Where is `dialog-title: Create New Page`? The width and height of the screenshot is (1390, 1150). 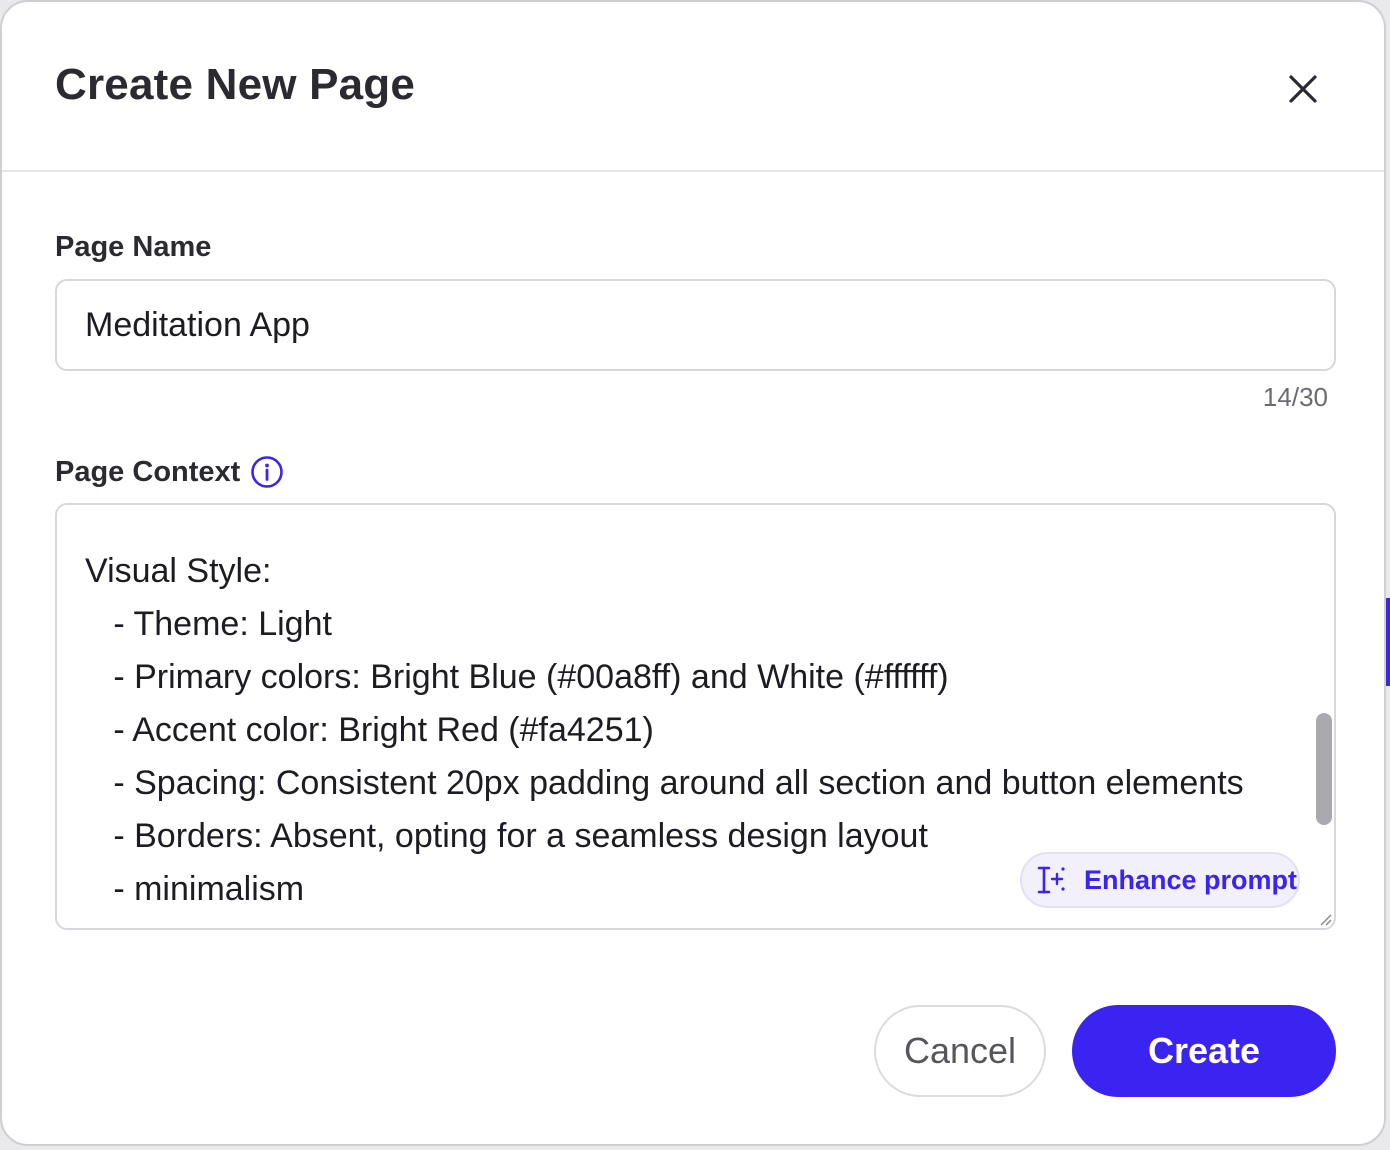 dialog-title: Create New Page is located at coordinates (235, 84).